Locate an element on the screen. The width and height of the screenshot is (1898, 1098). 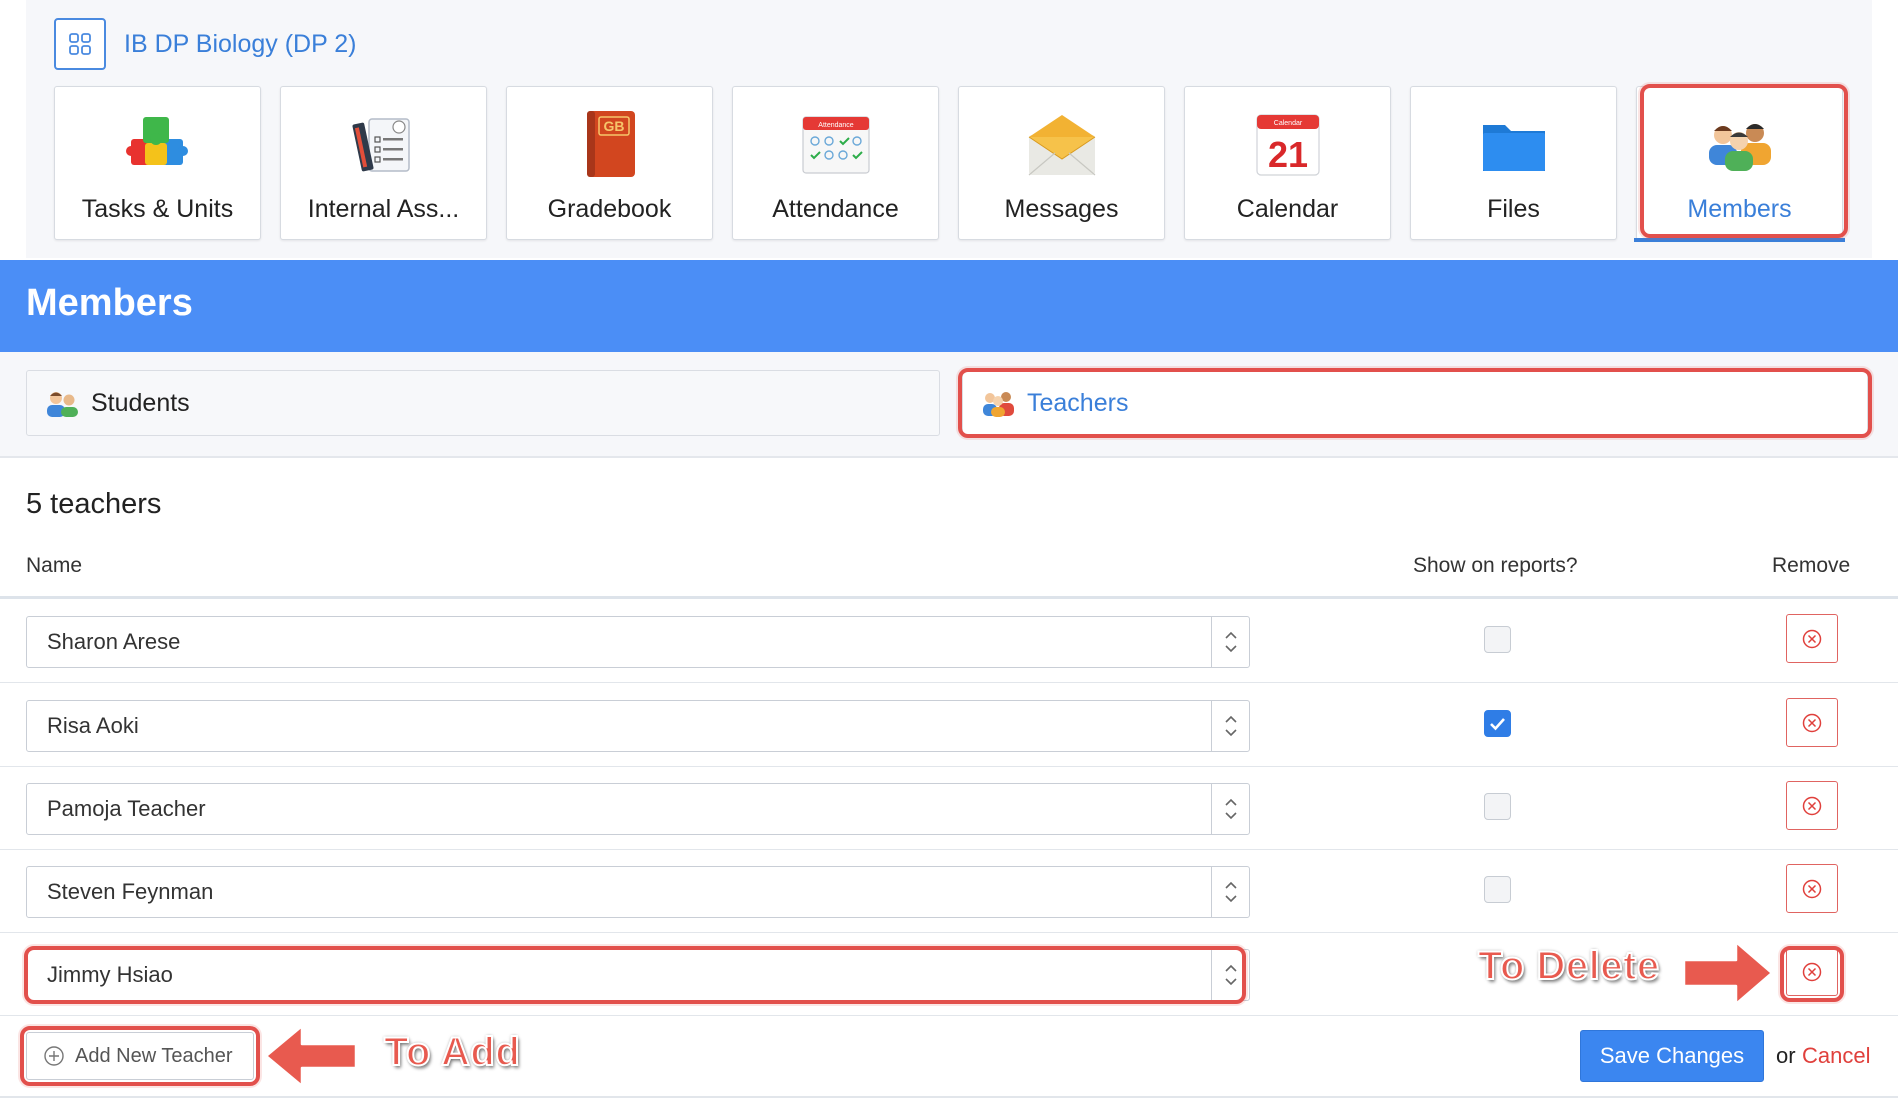
calendar-icon: Calendar 21 is located at coordinates (1288, 144).